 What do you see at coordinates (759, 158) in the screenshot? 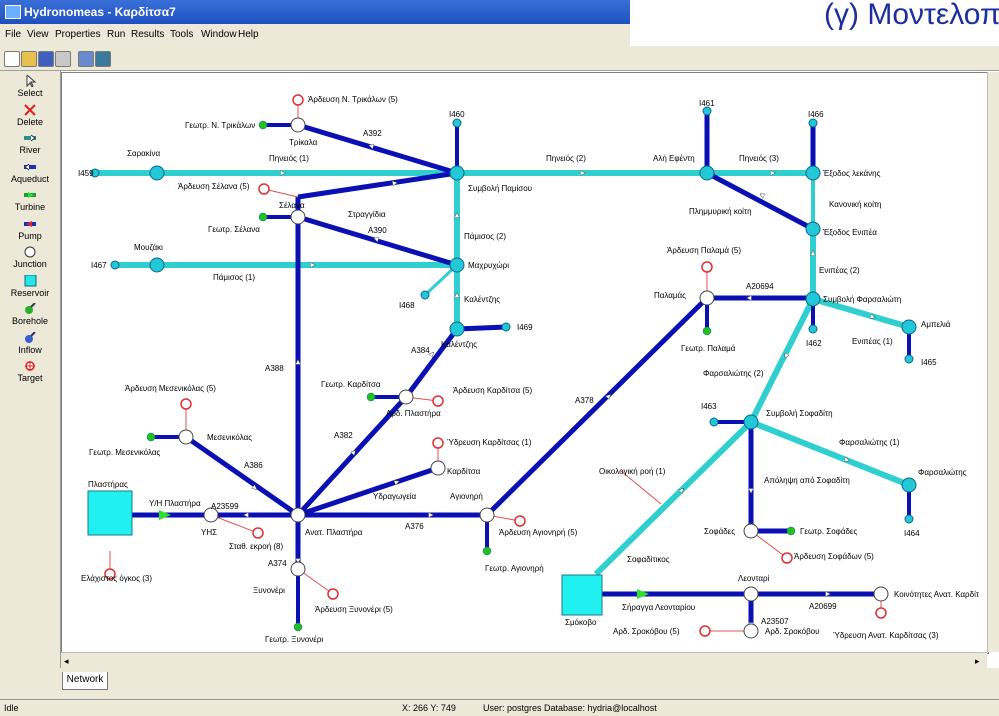
I see `link-label: Πηνειός (3)` at bounding box center [759, 158].